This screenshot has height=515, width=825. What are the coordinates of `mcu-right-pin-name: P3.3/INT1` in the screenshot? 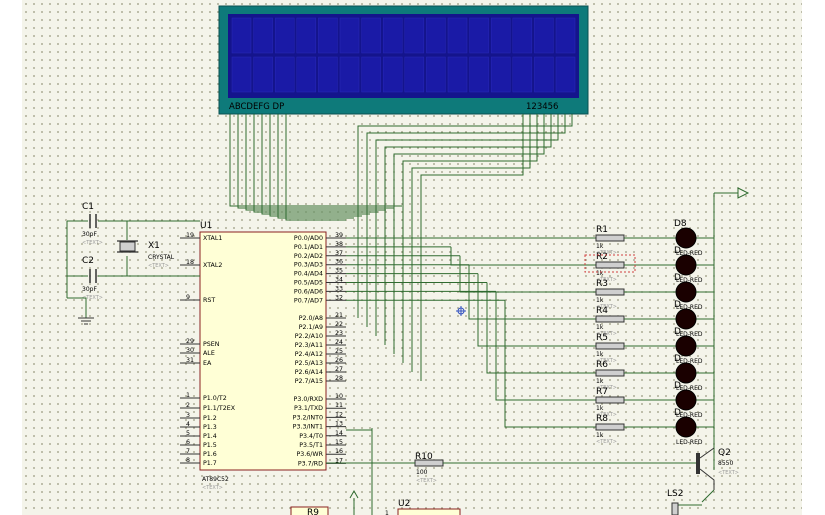 It's located at (308, 427).